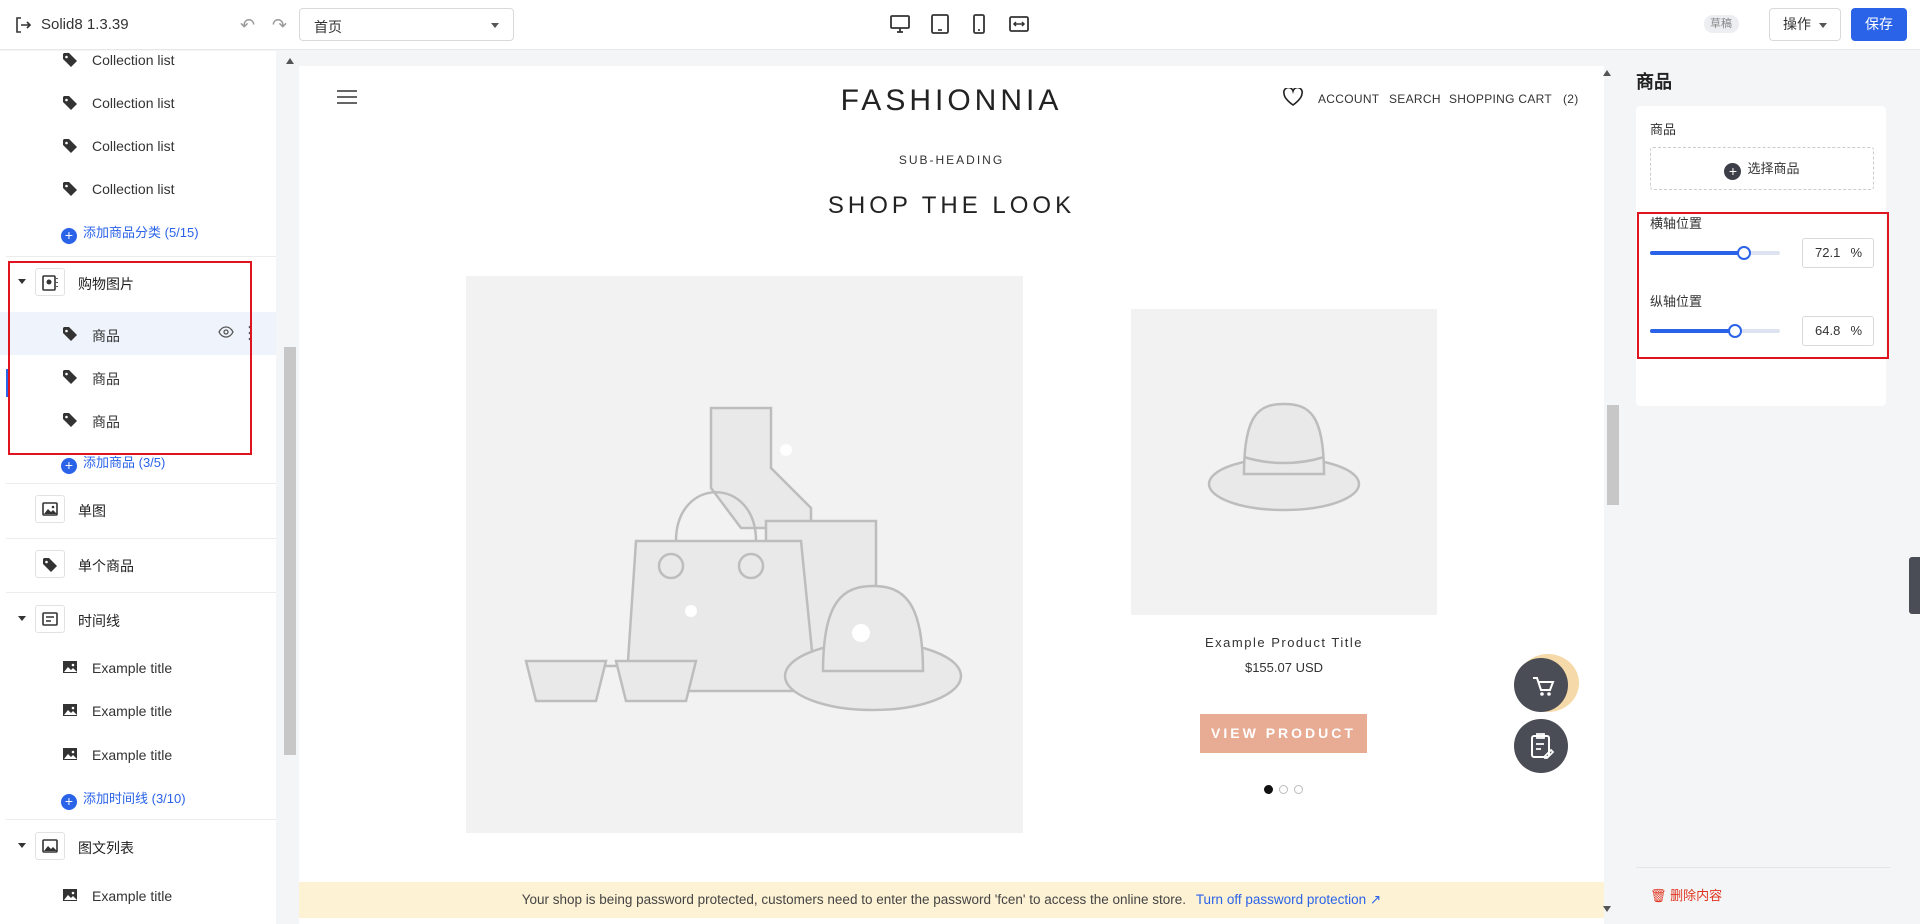  What do you see at coordinates (113, 463) in the screenshot?
I see `add-product-button: + 添加商品 (3/5)` at bounding box center [113, 463].